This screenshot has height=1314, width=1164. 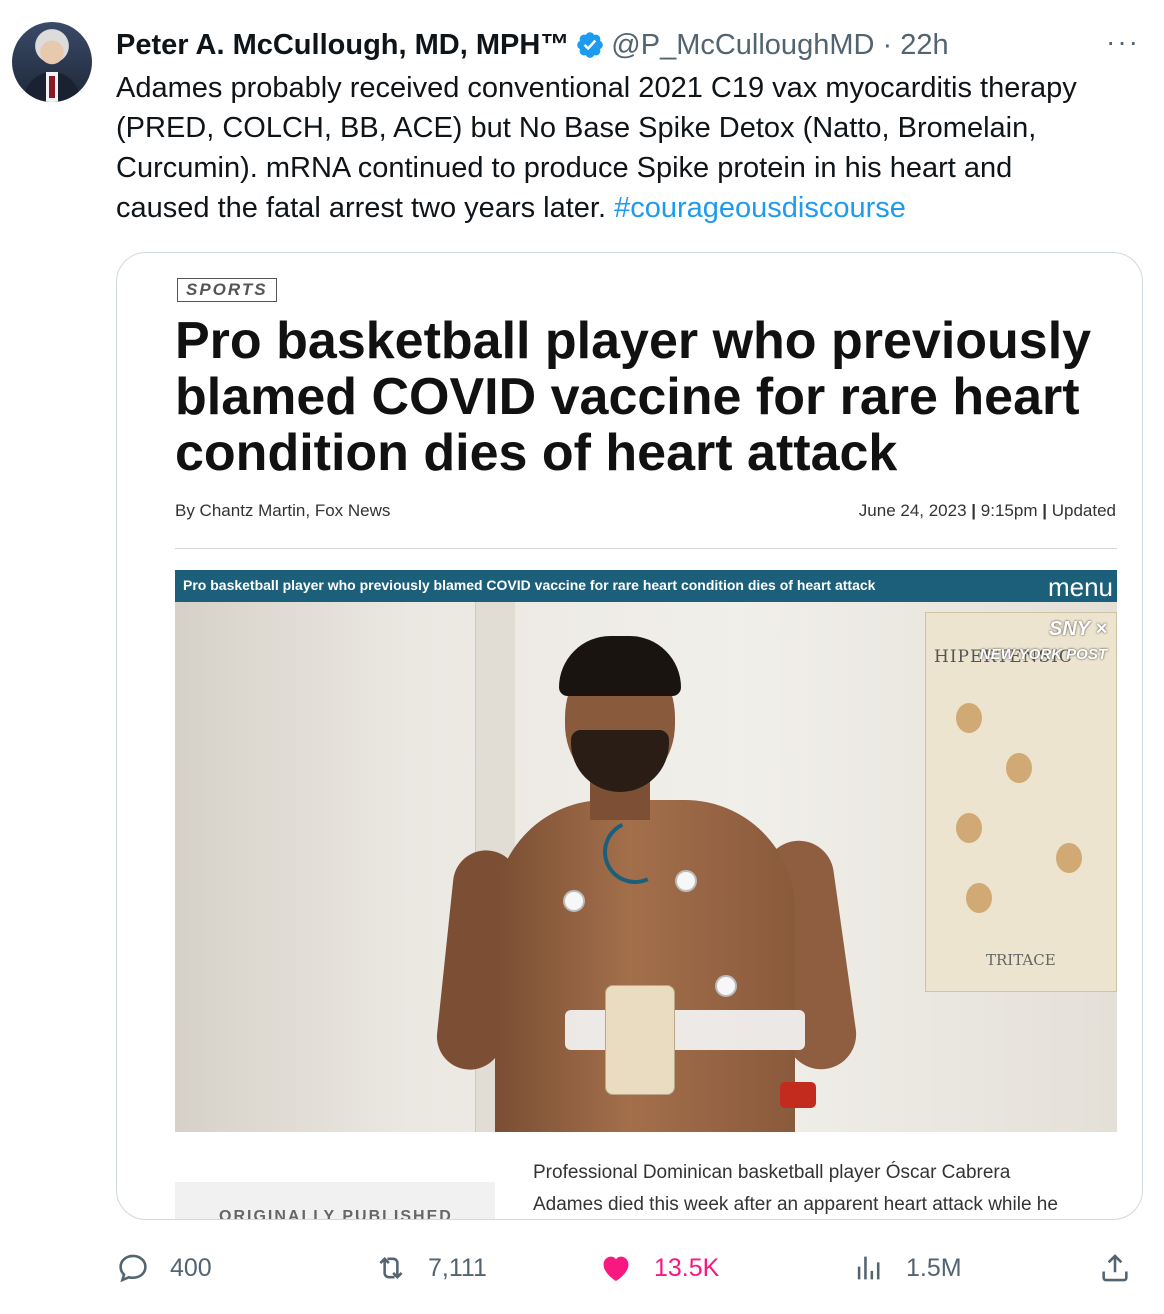 I want to click on tweet-actions: 400 7,111 13.5K 1.5M, so click(x=631, y=1268).